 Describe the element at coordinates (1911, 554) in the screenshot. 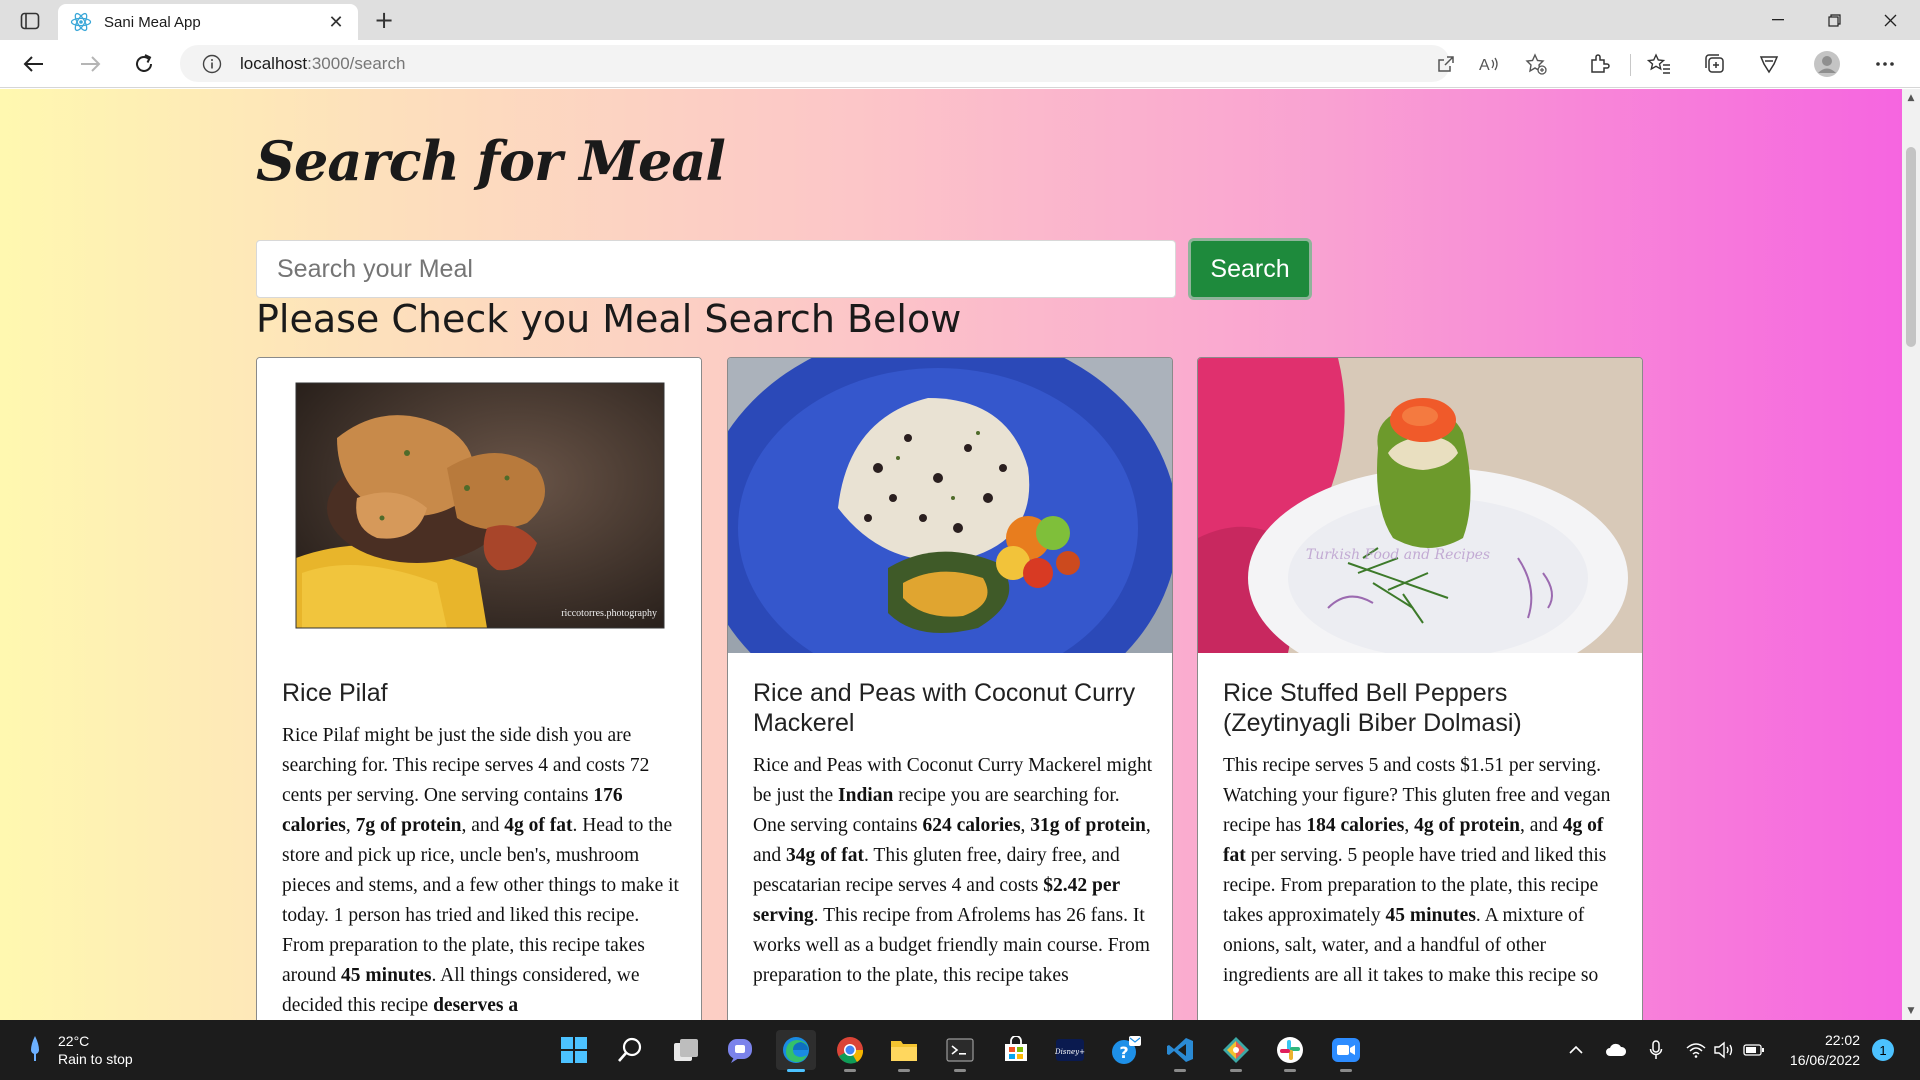

I see `page-scrollbar: ▲ ▼` at that location.